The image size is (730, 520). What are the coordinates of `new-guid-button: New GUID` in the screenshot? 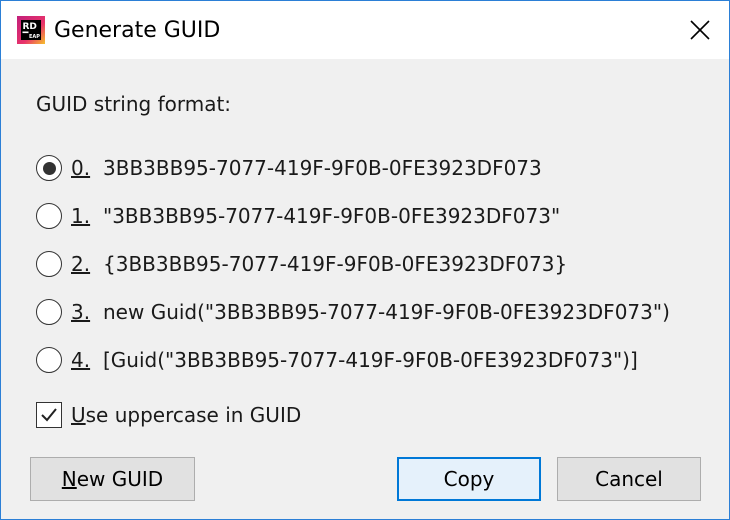 It's located at (112, 479).